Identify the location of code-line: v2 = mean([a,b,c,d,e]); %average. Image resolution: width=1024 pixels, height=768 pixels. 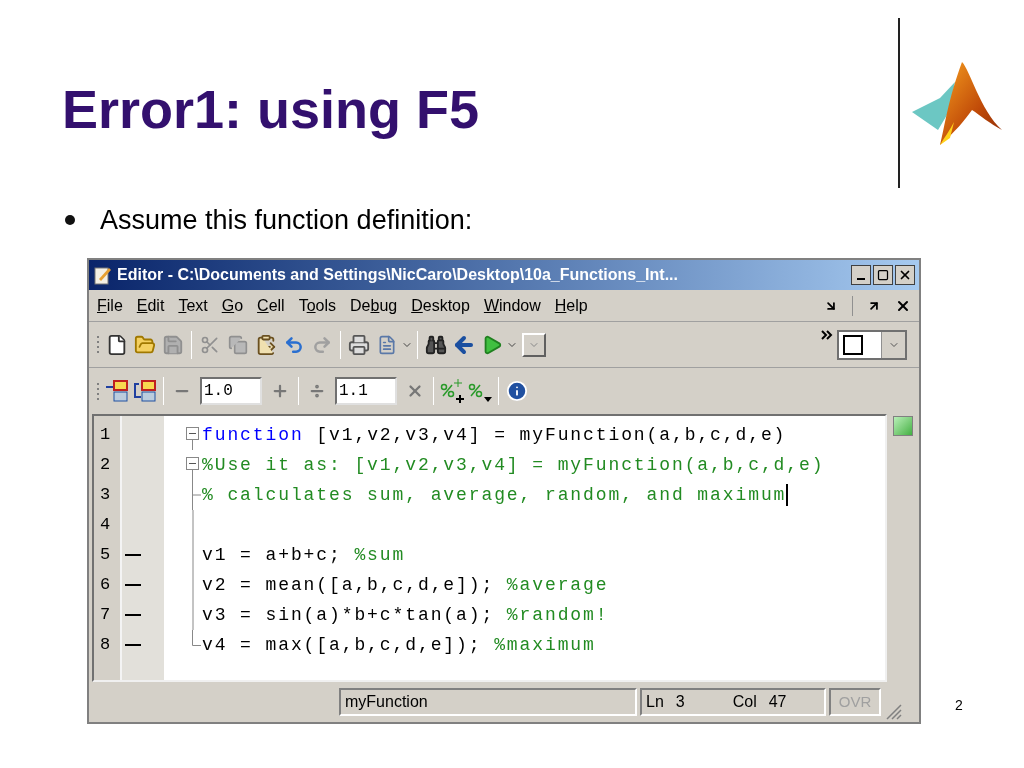
(405, 585).